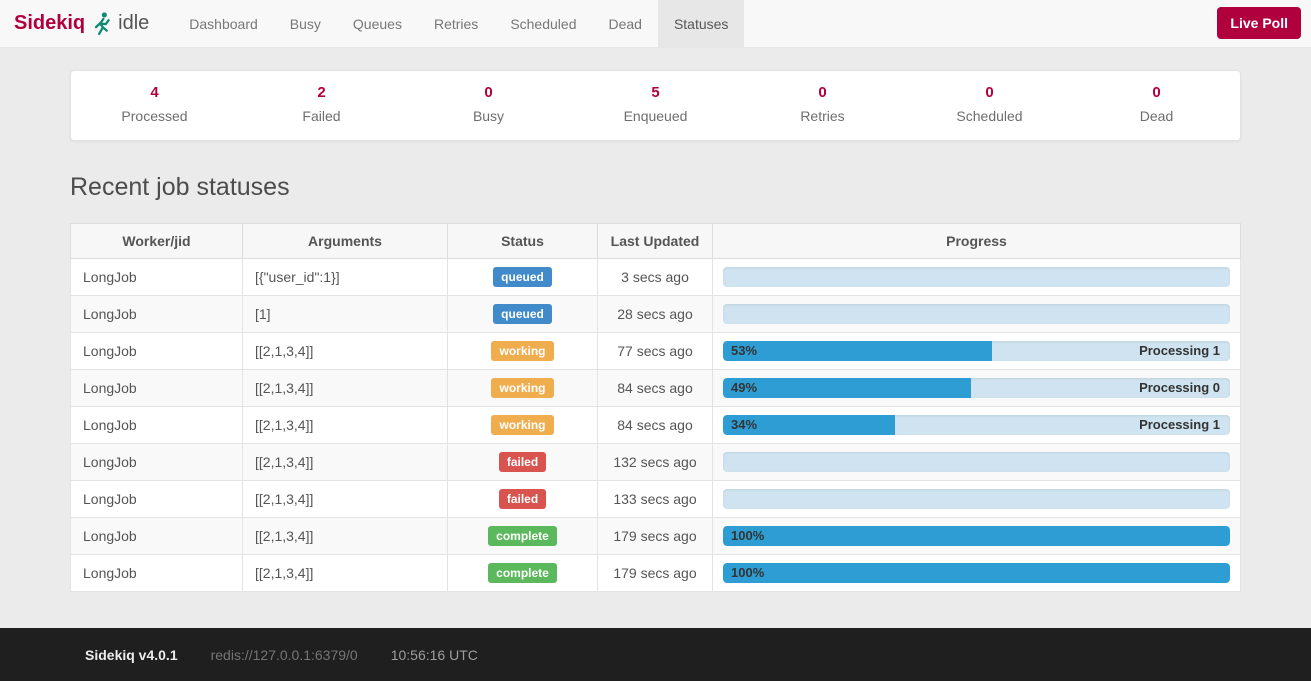  I want to click on progress-bar: 49% Processing 0, so click(976, 388).